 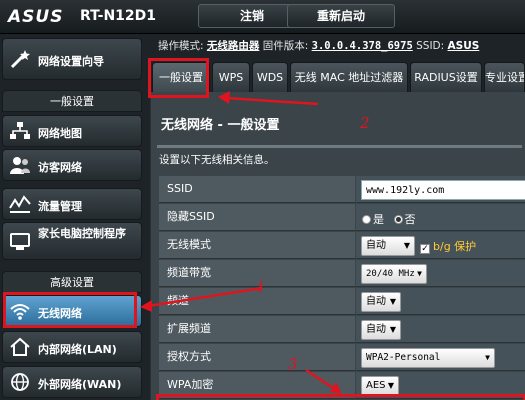 I want to click on sidebar-item-wizard: 网络设置向导, so click(x=72, y=59).